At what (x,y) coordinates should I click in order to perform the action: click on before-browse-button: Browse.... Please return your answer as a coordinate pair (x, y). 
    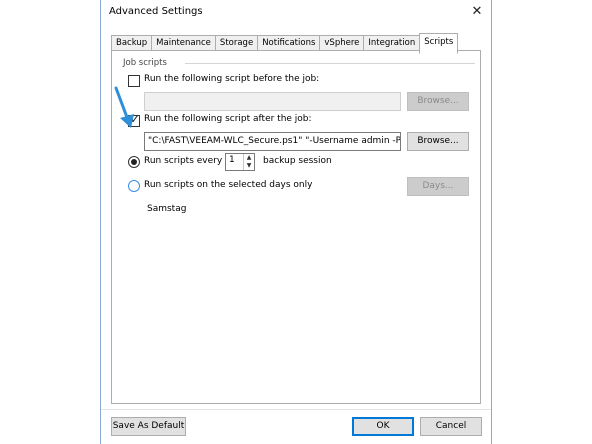
    Looking at the image, I should click on (438, 101).